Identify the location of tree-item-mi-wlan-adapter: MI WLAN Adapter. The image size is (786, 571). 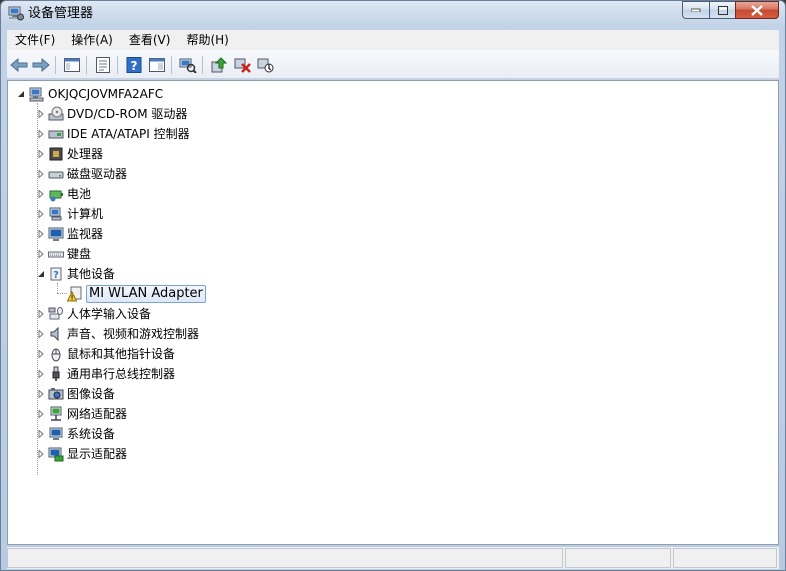
(136, 294).